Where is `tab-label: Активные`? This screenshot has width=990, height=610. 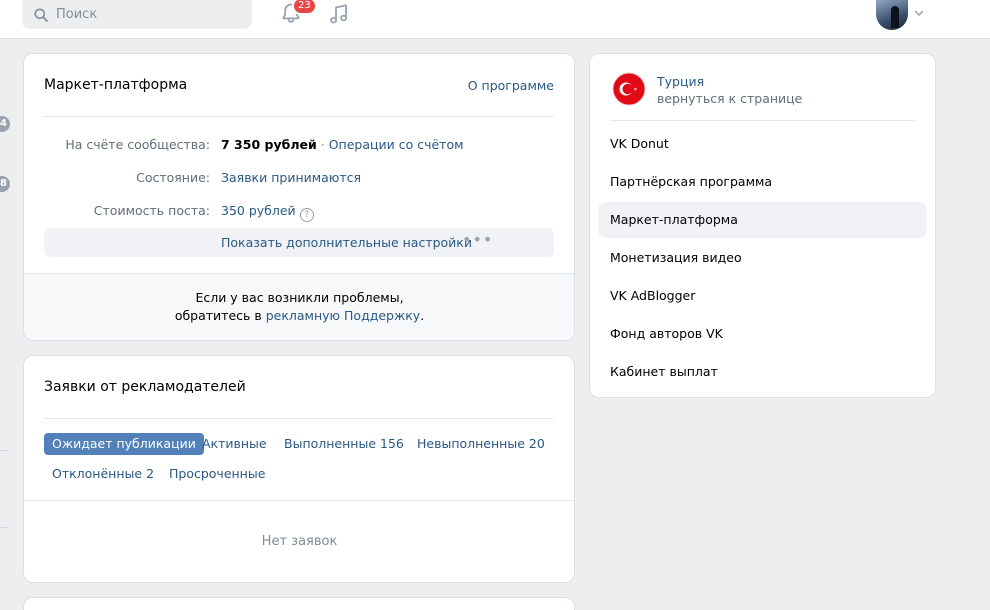 tab-label: Активные is located at coordinates (234, 443).